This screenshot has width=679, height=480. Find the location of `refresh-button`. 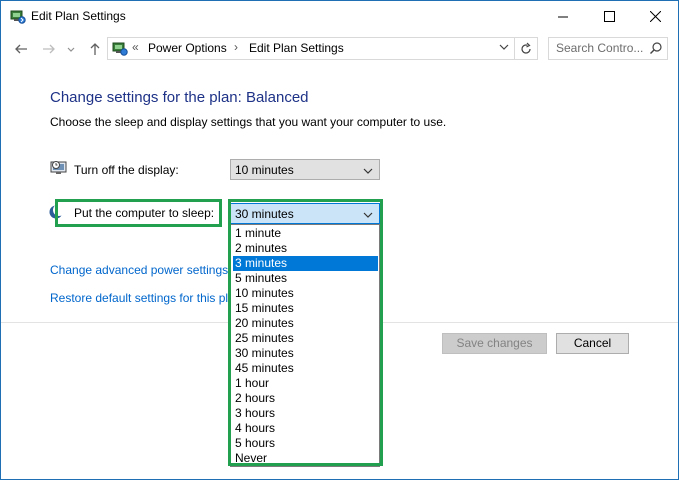

refresh-button is located at coordinates (526, 48).